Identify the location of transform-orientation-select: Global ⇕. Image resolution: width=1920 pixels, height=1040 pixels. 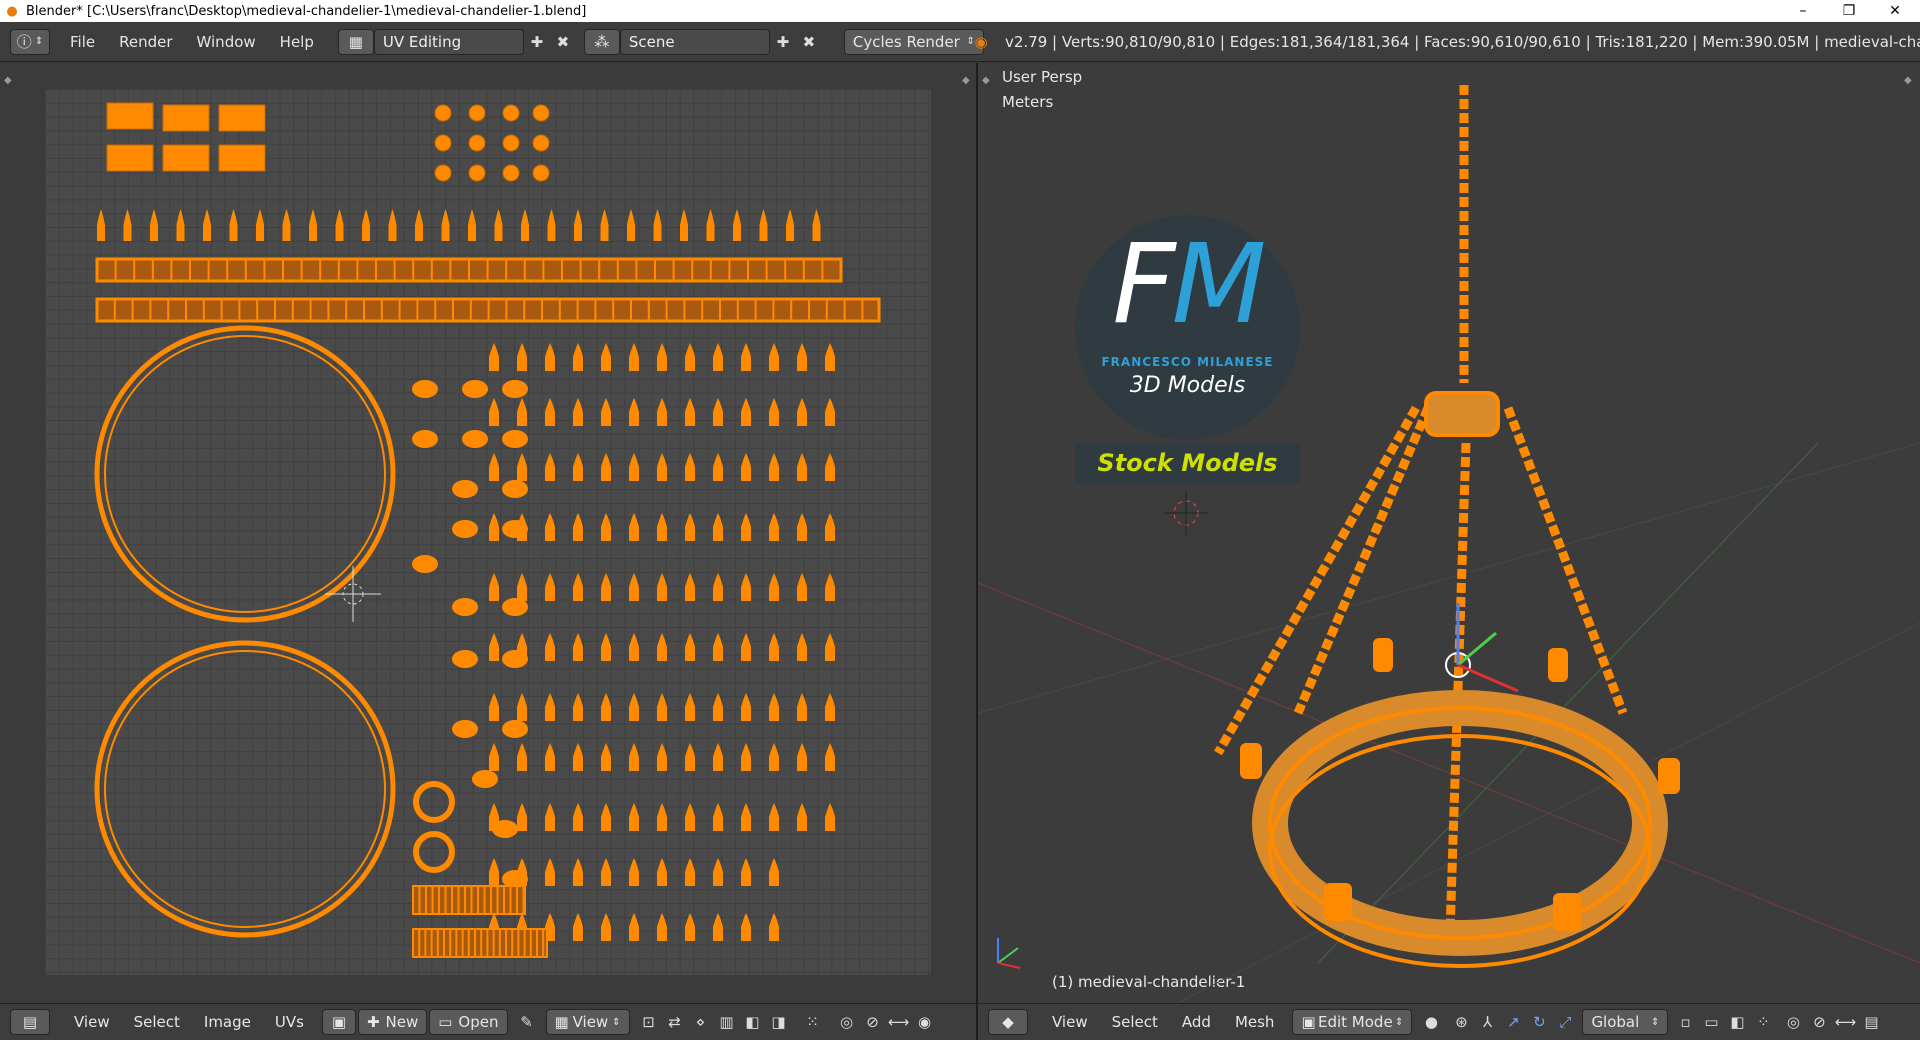
(1625, 1022).